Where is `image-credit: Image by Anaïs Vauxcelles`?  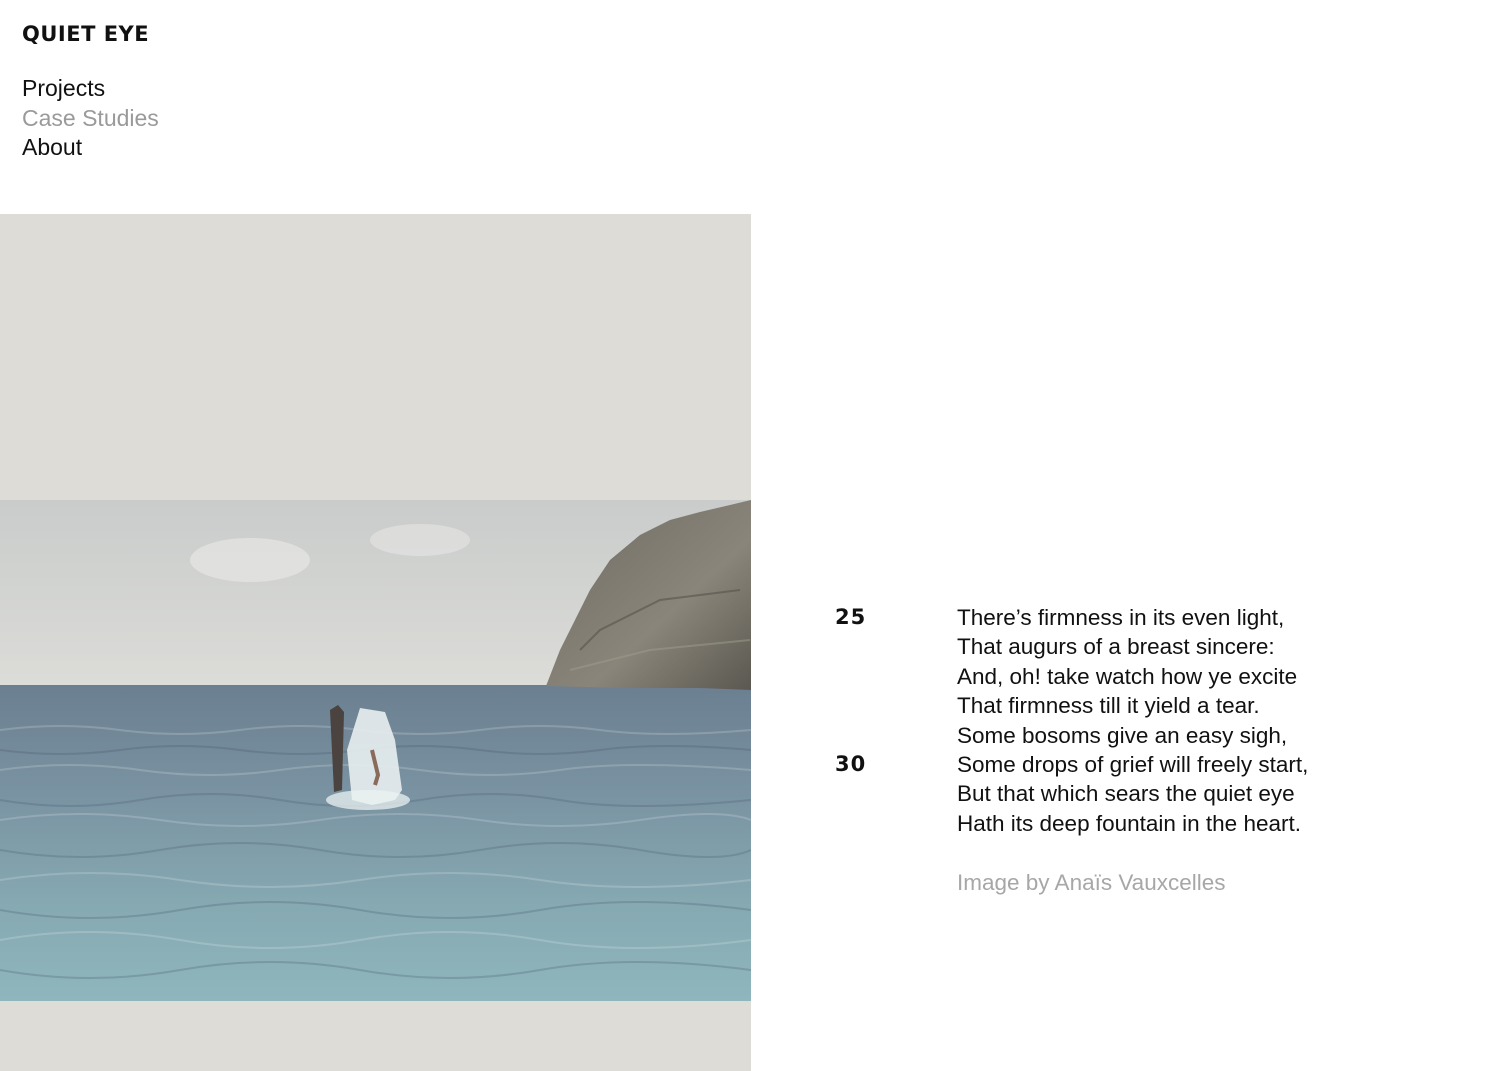 image-credit: Image by Anaïs Vauxcelles is located at coordinates (1091, 882).